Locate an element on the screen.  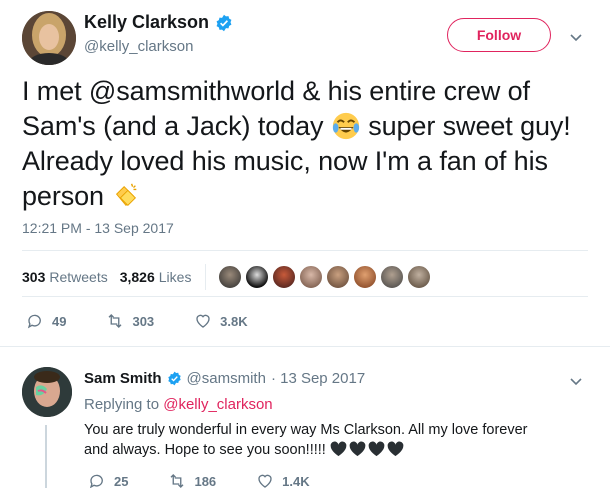
reply-retweet-button: 186 is located at coordinates (192, 480).